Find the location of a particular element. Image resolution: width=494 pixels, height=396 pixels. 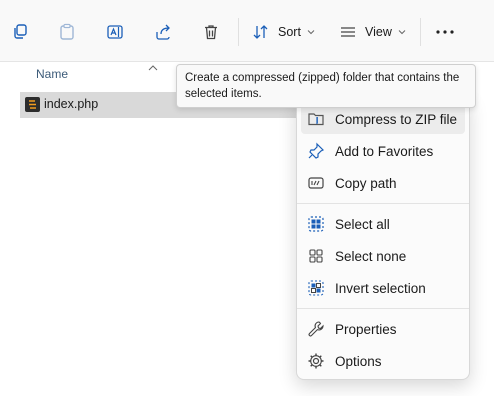

delete-icon is located at coordinates (211, 32).